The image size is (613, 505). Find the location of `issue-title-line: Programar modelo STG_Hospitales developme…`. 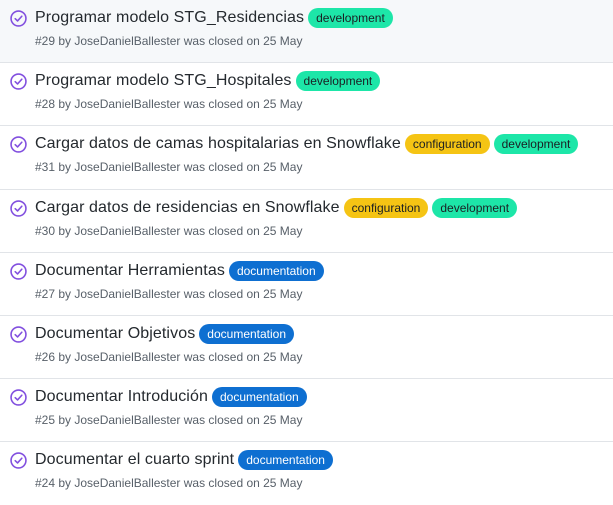

issue-title-line: Programar modelo STG_Hospitales developme… is located at coordinates (209, 81).